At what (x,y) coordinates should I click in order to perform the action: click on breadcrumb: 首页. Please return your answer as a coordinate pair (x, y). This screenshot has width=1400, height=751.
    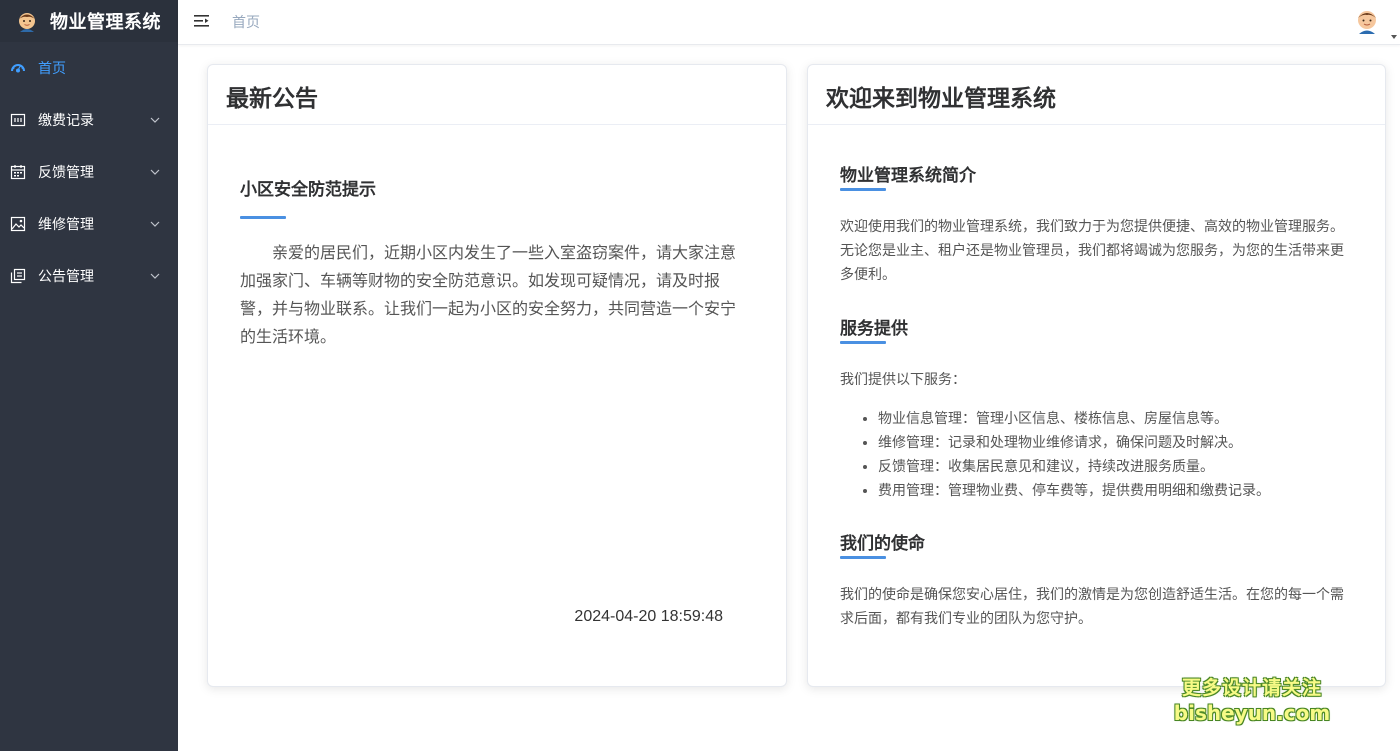
    Looking at the image, I should click on (246, 22).